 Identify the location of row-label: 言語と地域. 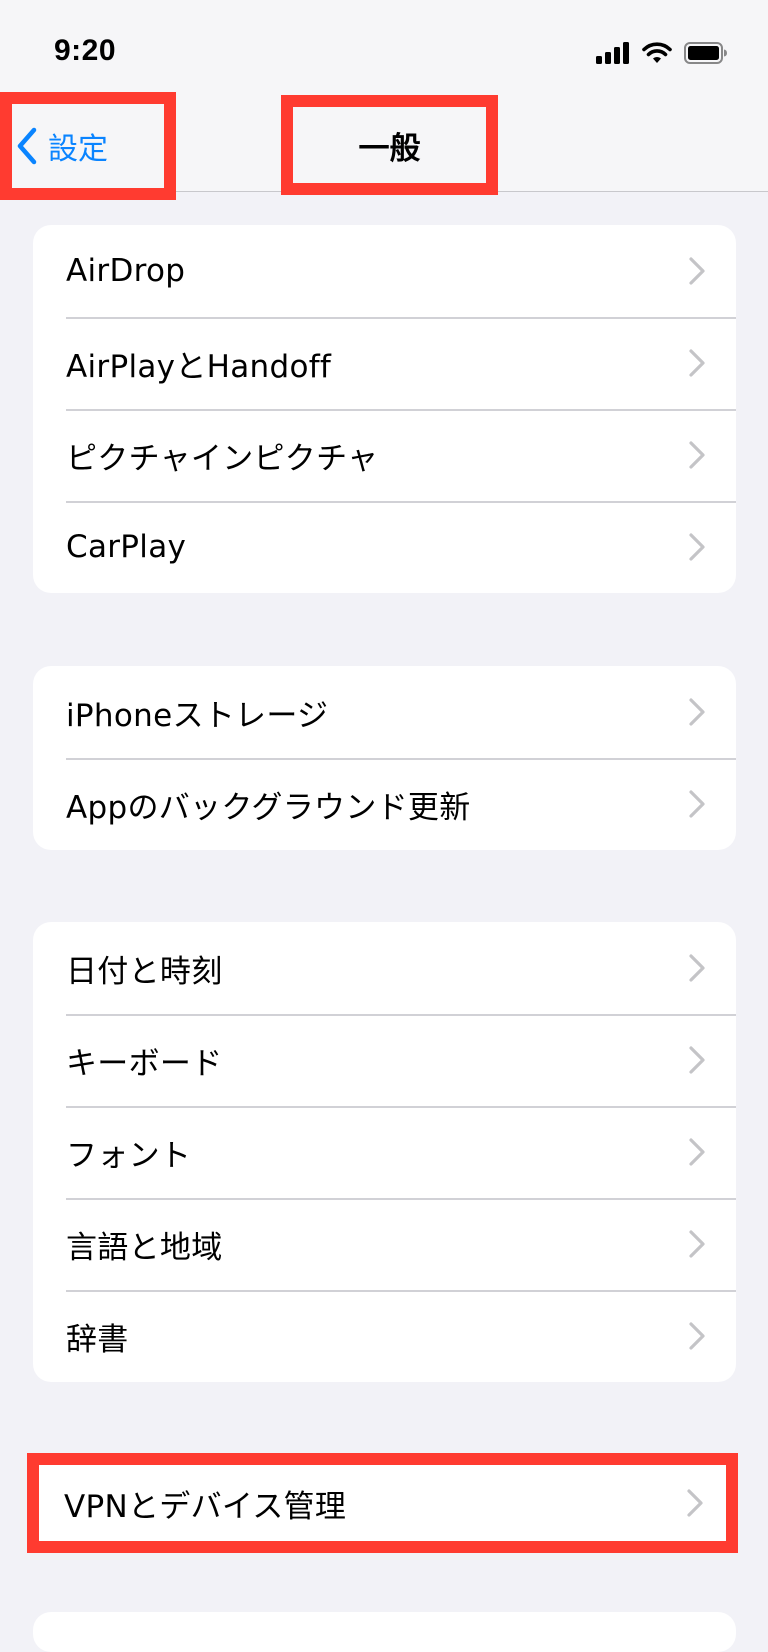
(144, 1247).